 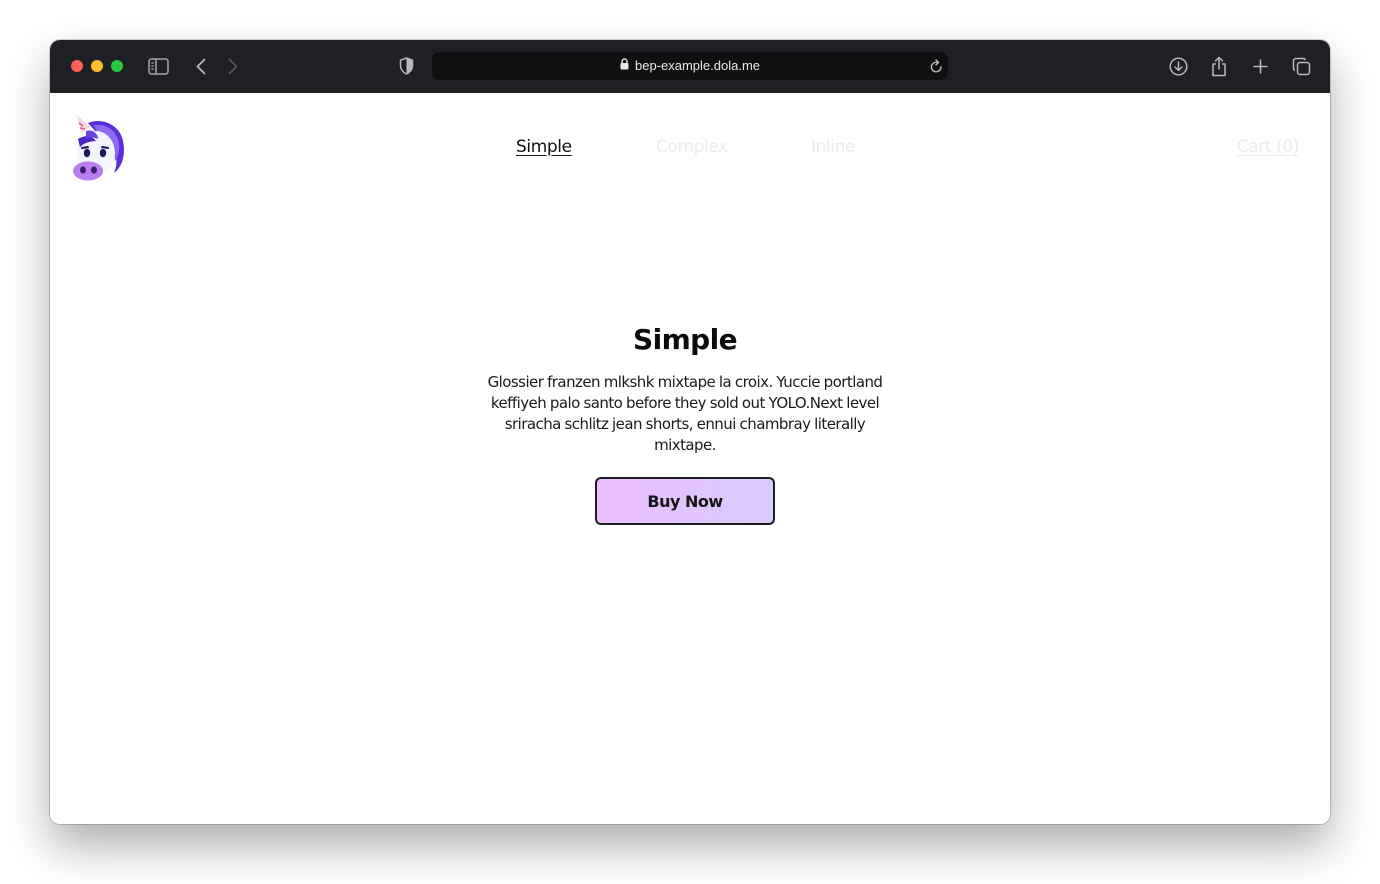 What do you see at coordinates (406, 66) in the screenshot?
I see `shield-icon` at bounding box center [406, 66].